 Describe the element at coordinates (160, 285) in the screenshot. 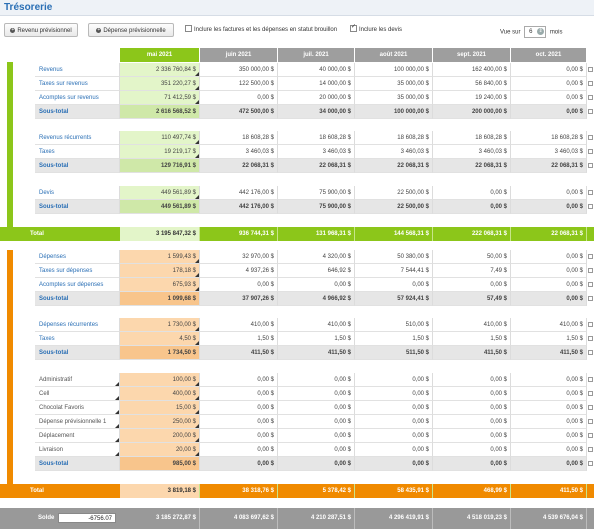

I see `value-cell: 675,93 $` at that location.